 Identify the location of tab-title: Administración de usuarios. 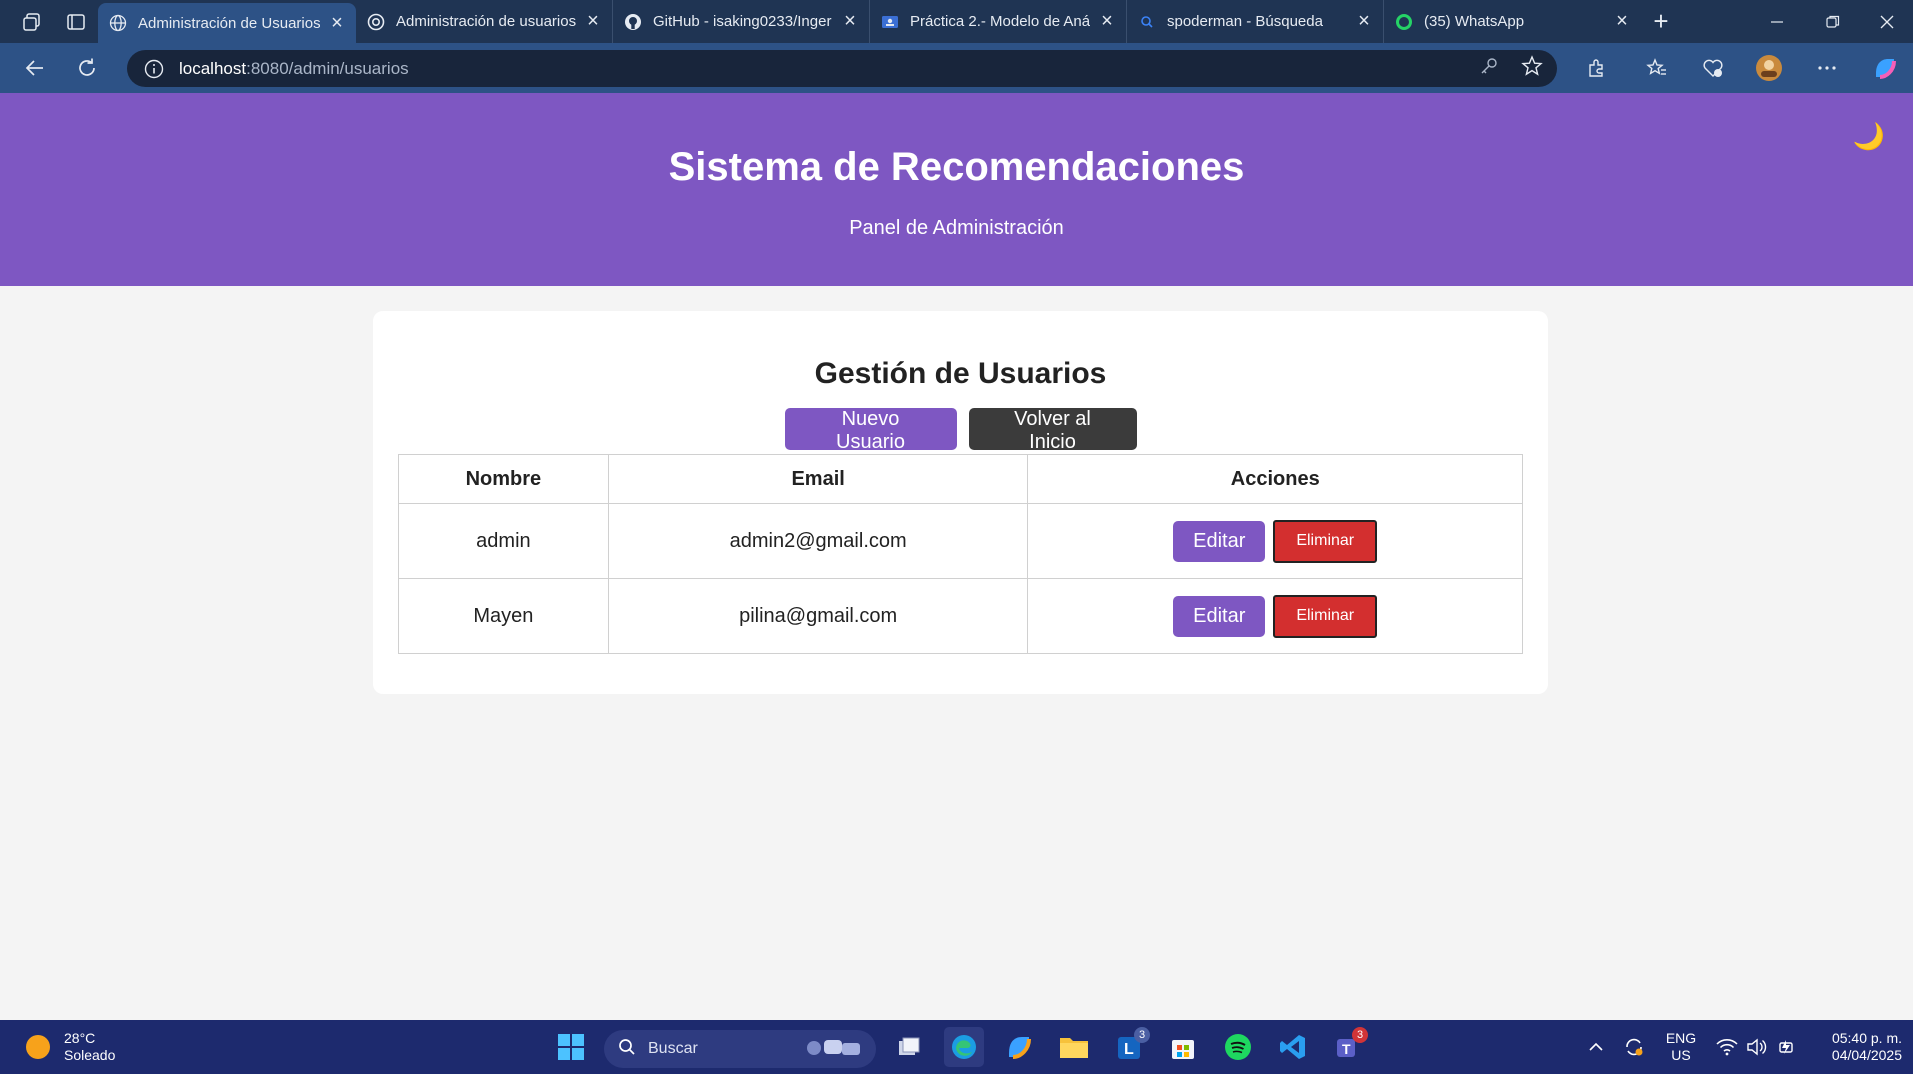
(486, 21).